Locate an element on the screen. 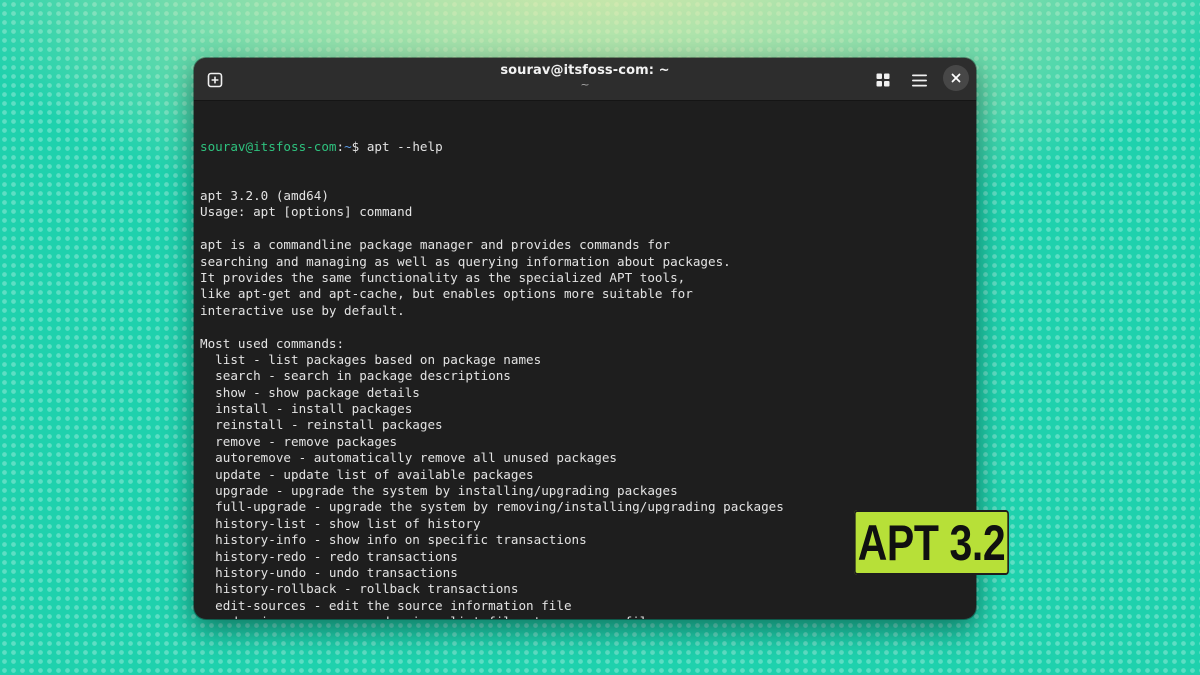  hamburger-menu-icon is located at coordinates (919, 80).